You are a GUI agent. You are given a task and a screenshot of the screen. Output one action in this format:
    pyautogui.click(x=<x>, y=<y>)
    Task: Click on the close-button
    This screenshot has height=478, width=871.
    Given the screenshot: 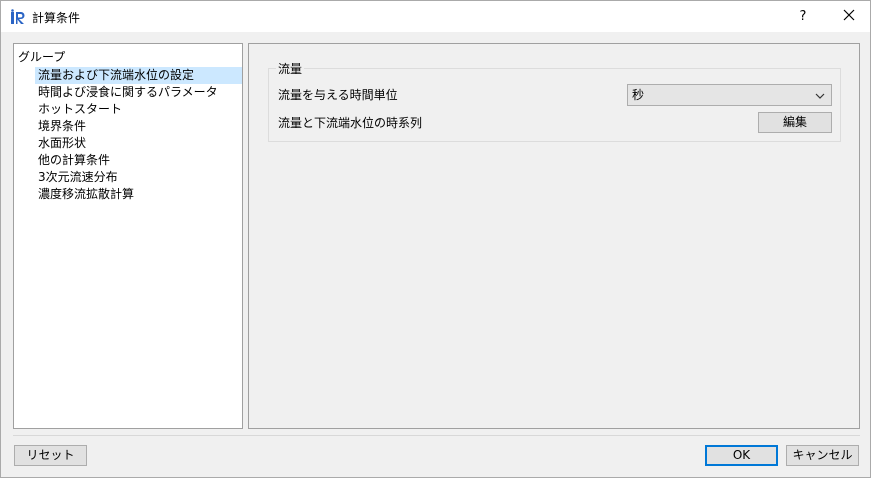 What is the action you would take?
    pyautogui.click(x=848, y=16)
    